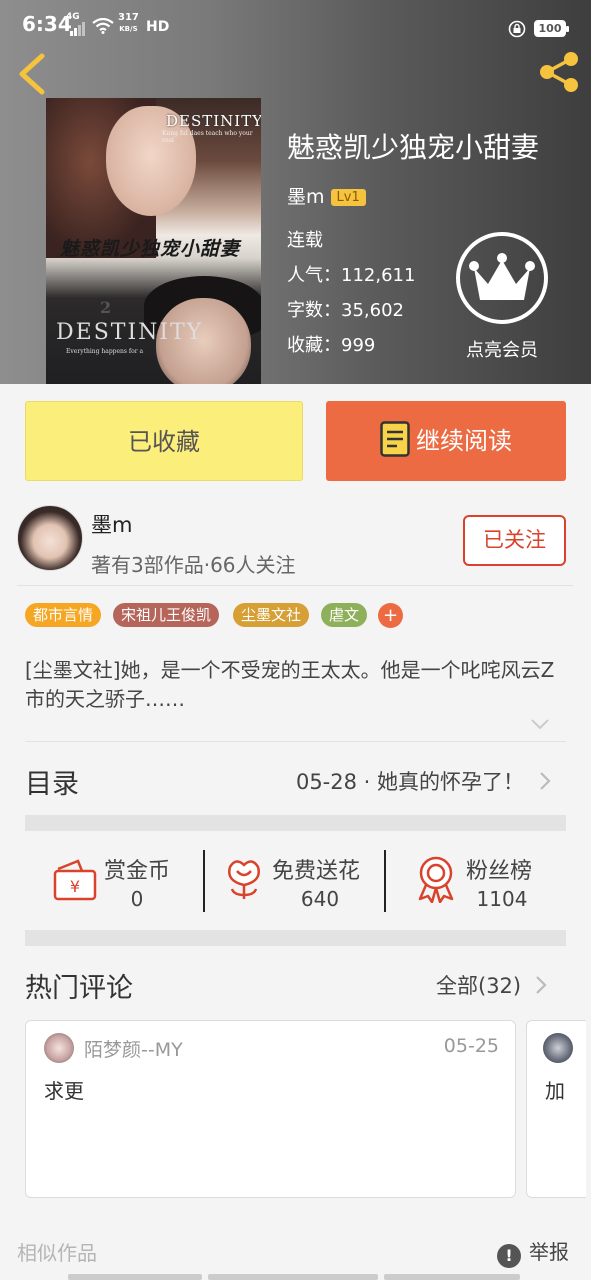 The image size is (591, 1280). I want to click on book-icon, so click(395, 439).